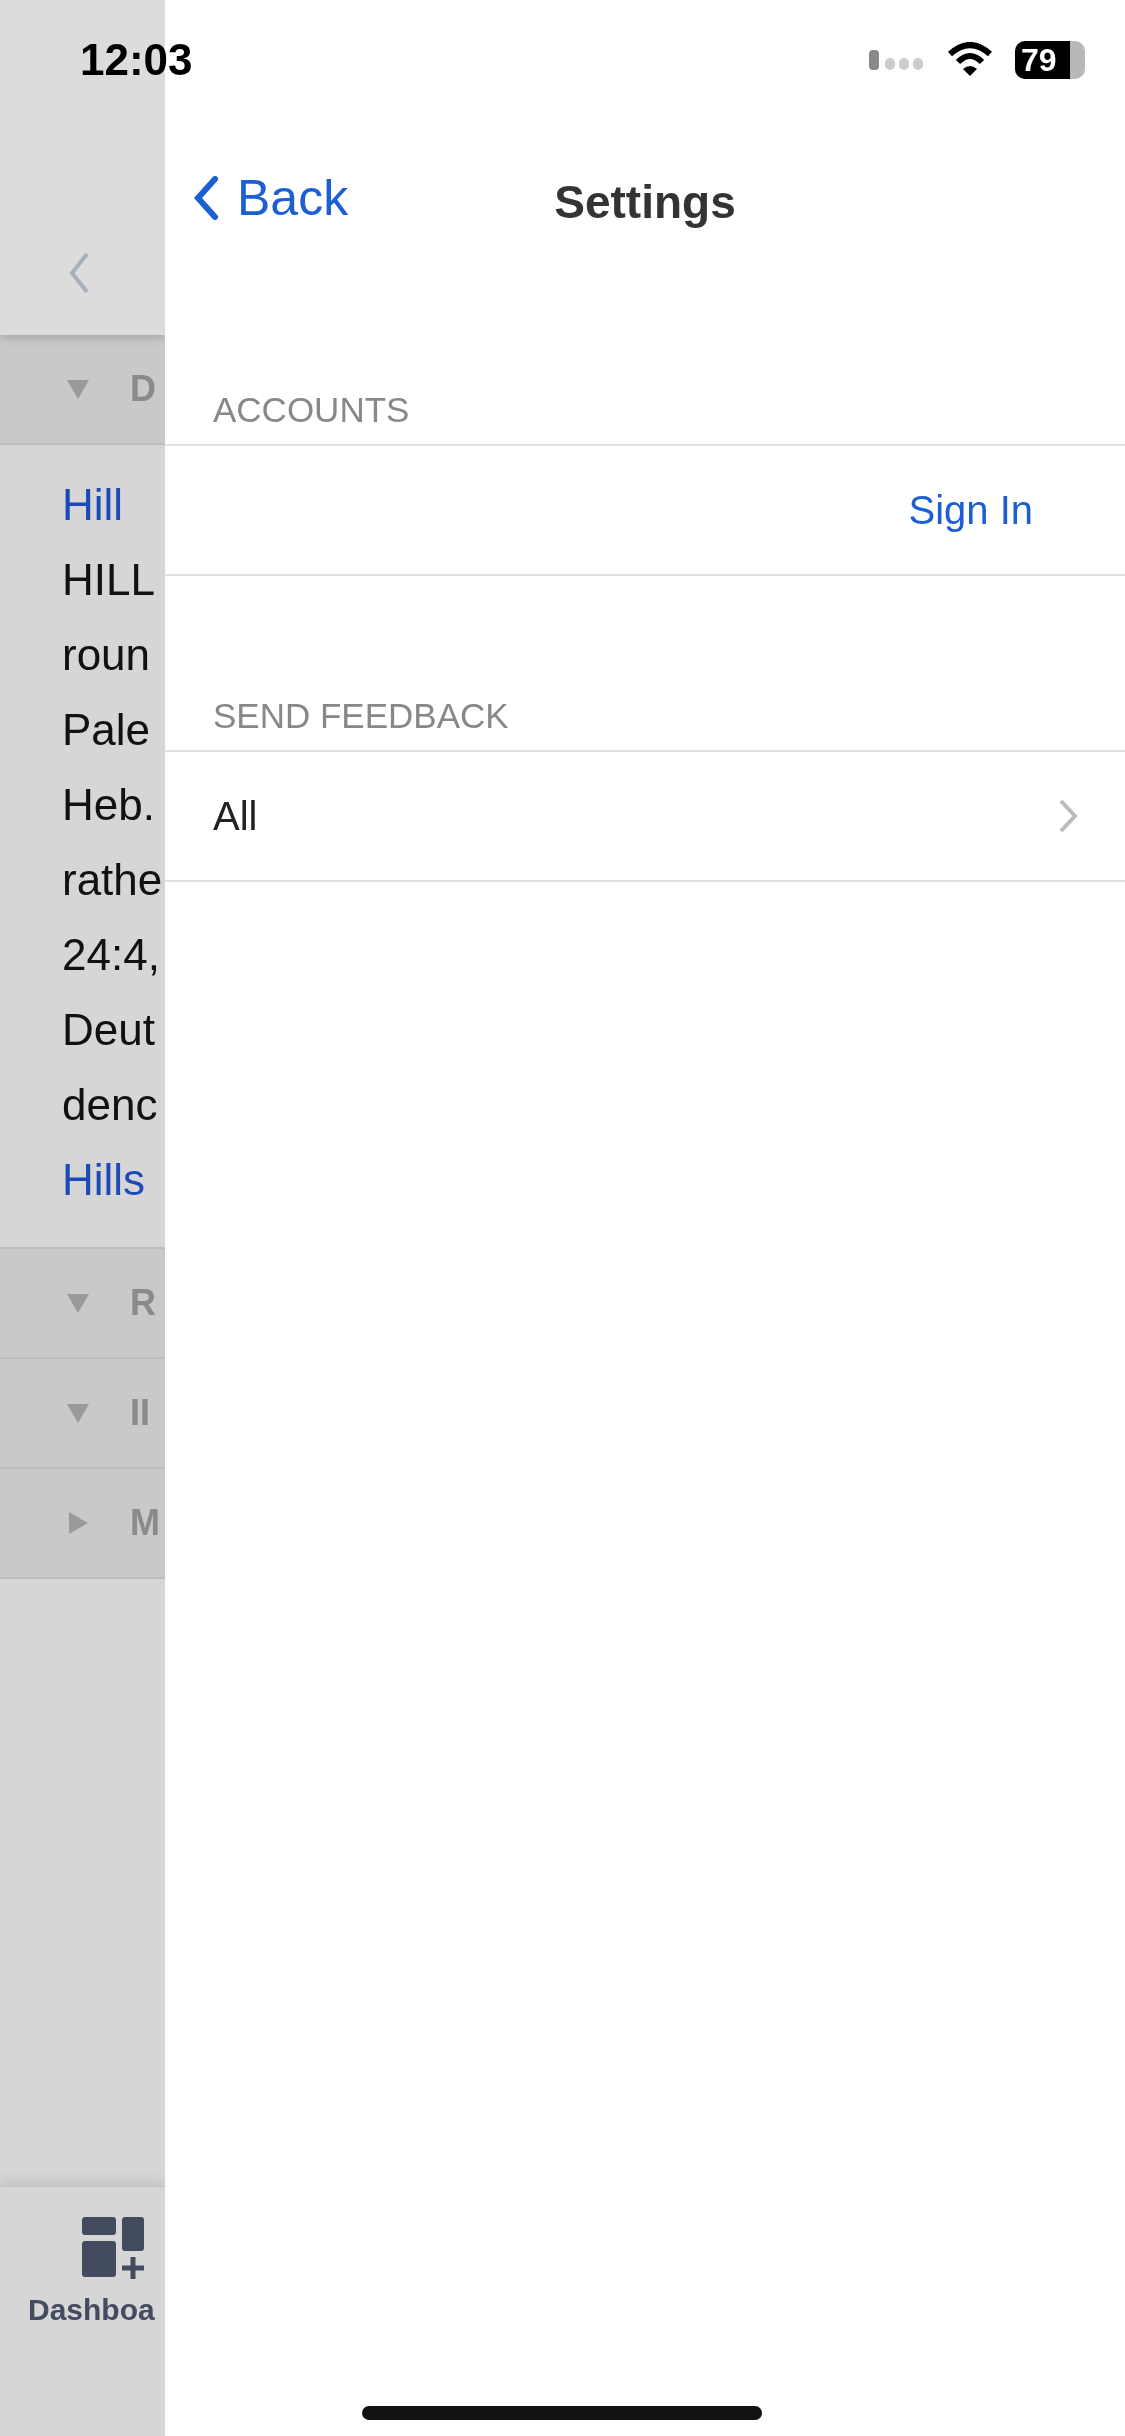 The image size is (1125, 2436). I want to click on group-header: SEND FEEDBACK, so click(645, 709).